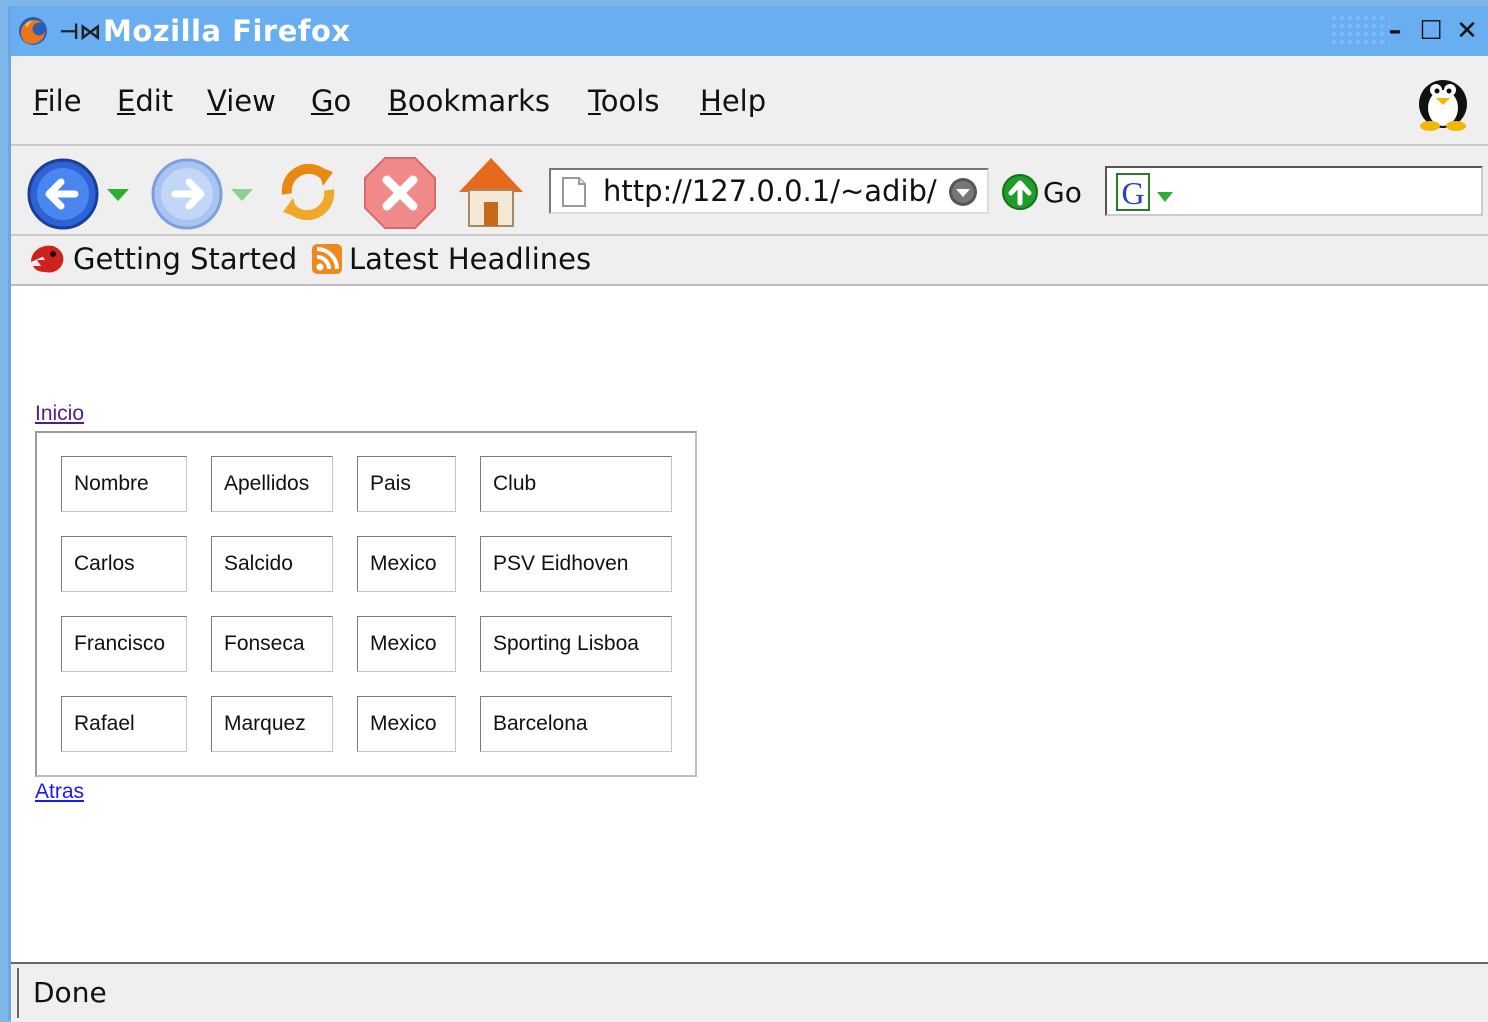  I want to click on maximize-button: ☐, so click(1431, 31).